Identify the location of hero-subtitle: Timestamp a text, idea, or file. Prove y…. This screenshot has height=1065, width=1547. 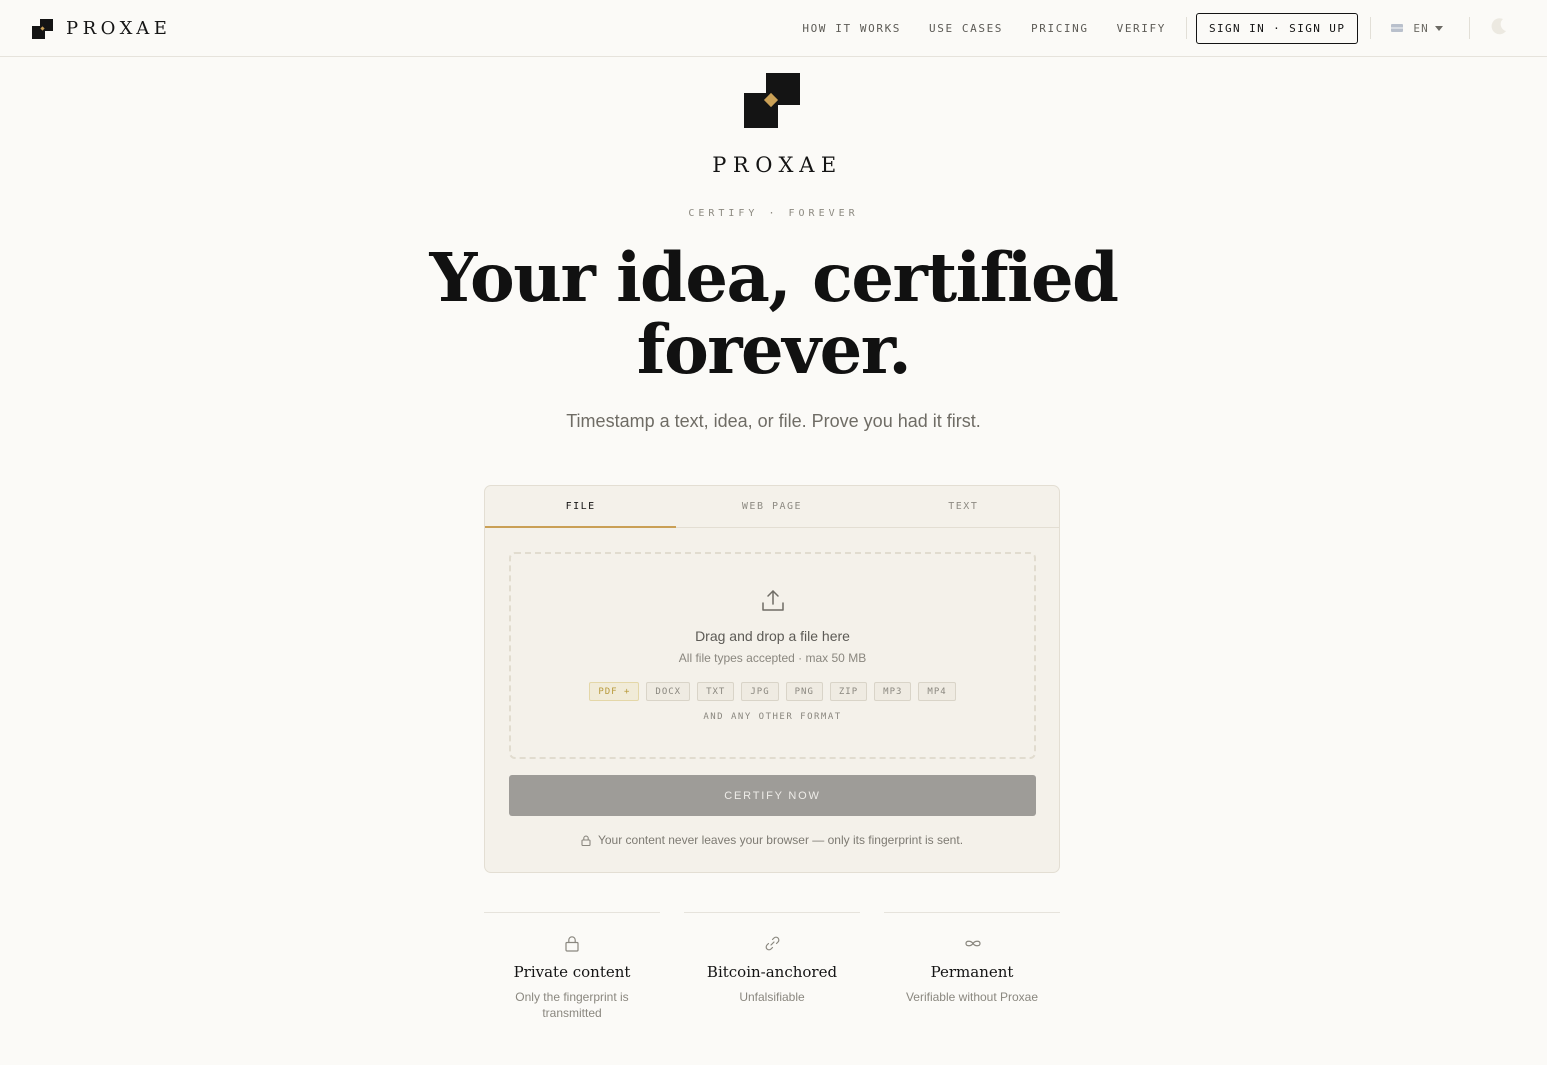
(773, 421).